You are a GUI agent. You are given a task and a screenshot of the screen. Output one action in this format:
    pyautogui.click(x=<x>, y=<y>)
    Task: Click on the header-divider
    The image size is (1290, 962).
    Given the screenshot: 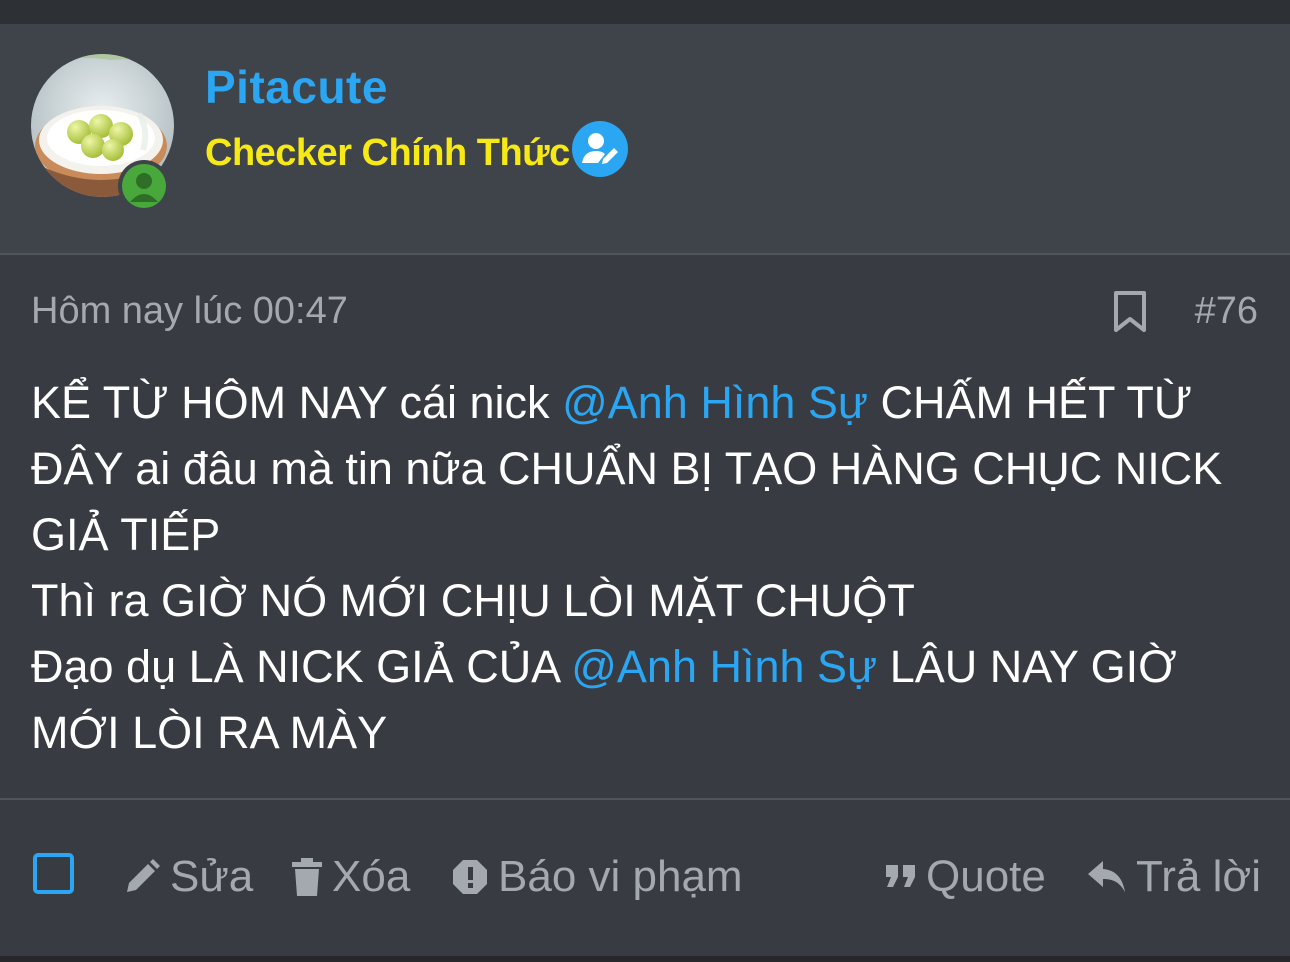 What is the action you would take?
    pyautogui.click(x=645, y=254)
    